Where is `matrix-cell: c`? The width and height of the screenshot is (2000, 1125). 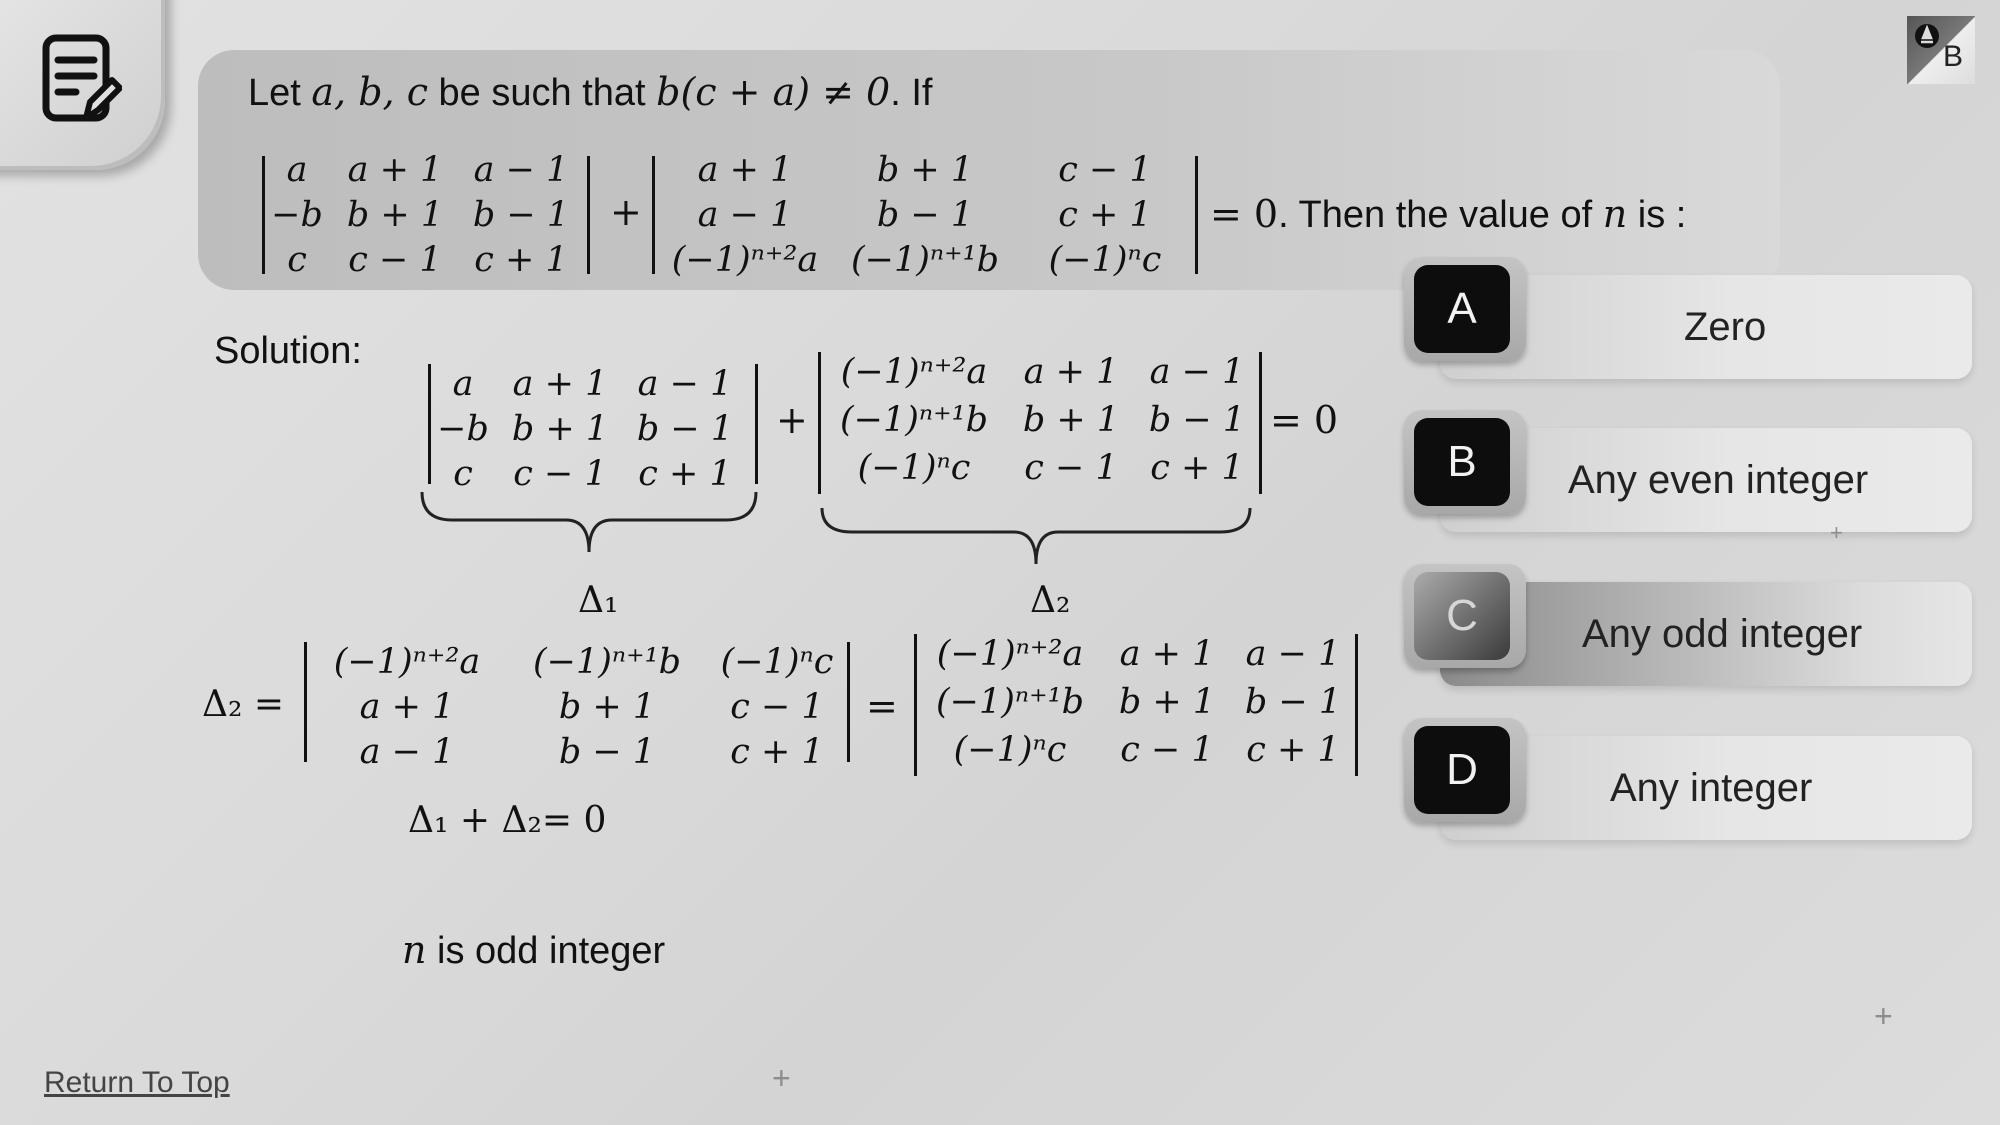 matrix-cell: c is located at coordinates (297, 260).